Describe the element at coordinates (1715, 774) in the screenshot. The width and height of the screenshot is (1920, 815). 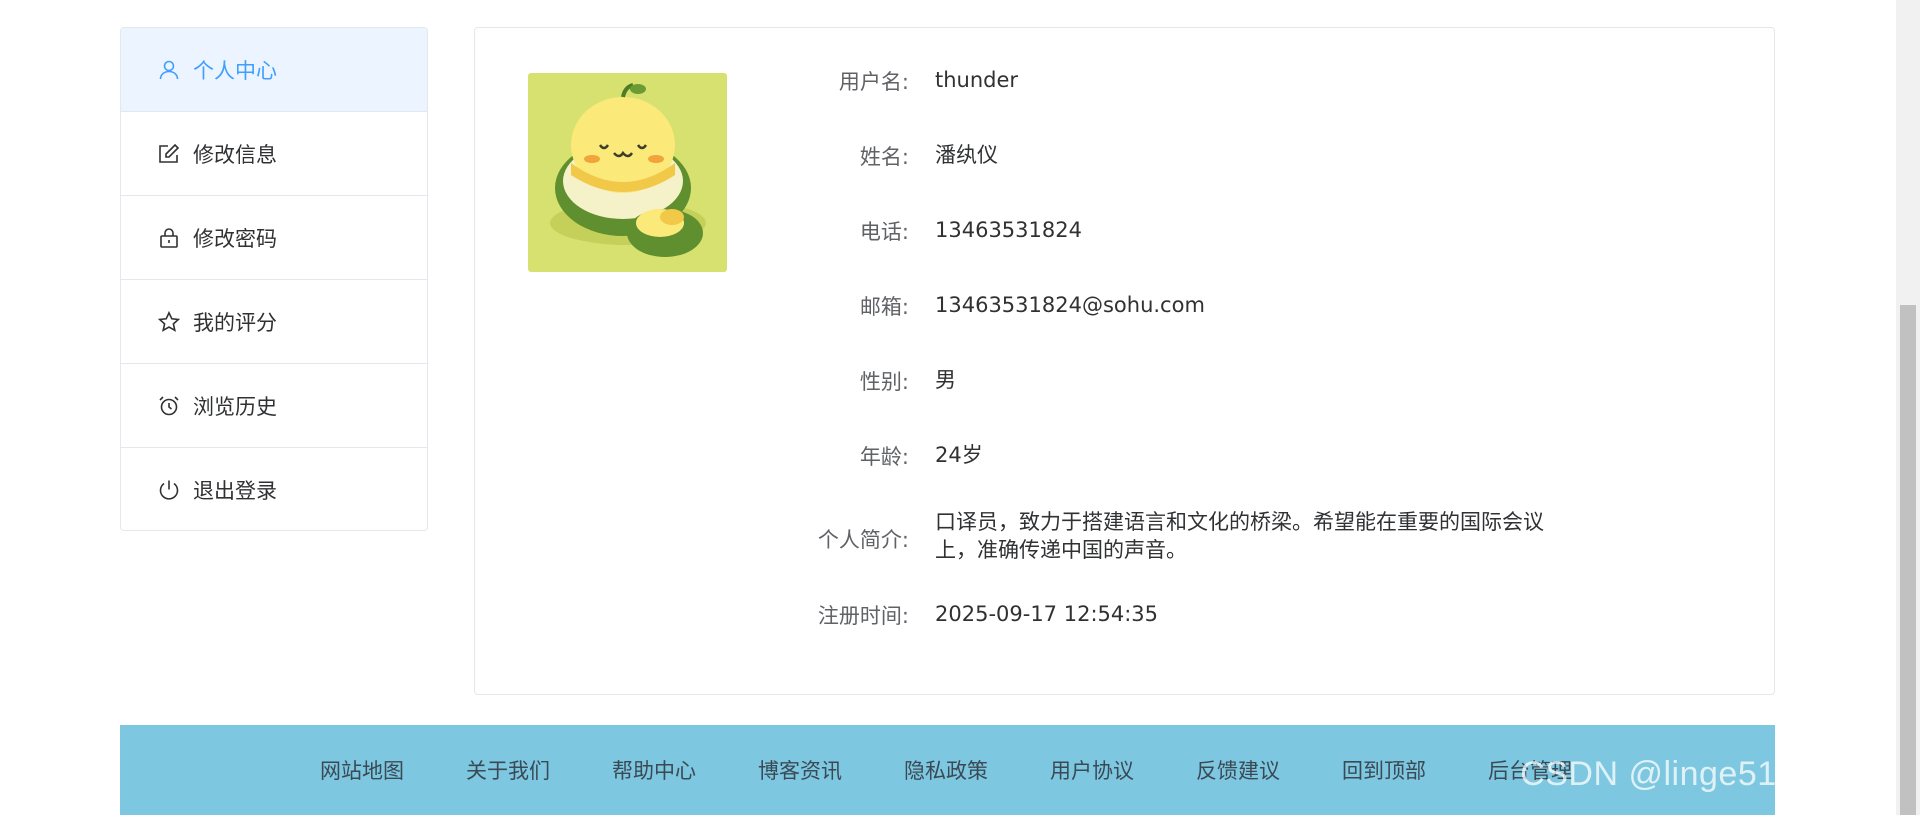
I see `watermark: CSDN @linge511873822` at that location.